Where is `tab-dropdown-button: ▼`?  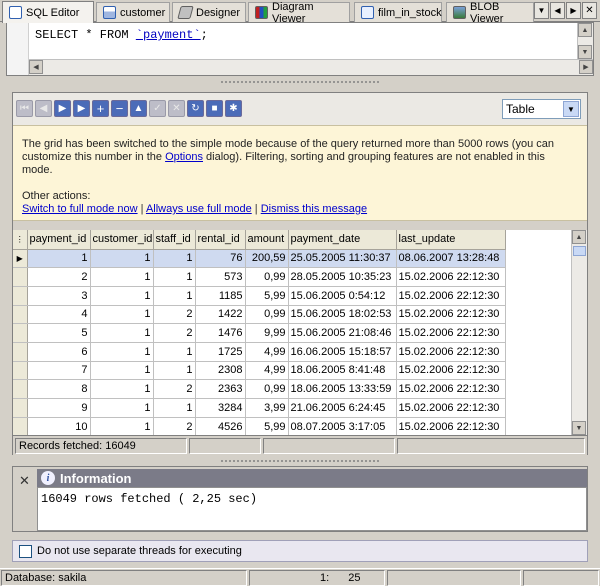 tab-dropdown-button: ▼ is located at coordinates (541, 10).